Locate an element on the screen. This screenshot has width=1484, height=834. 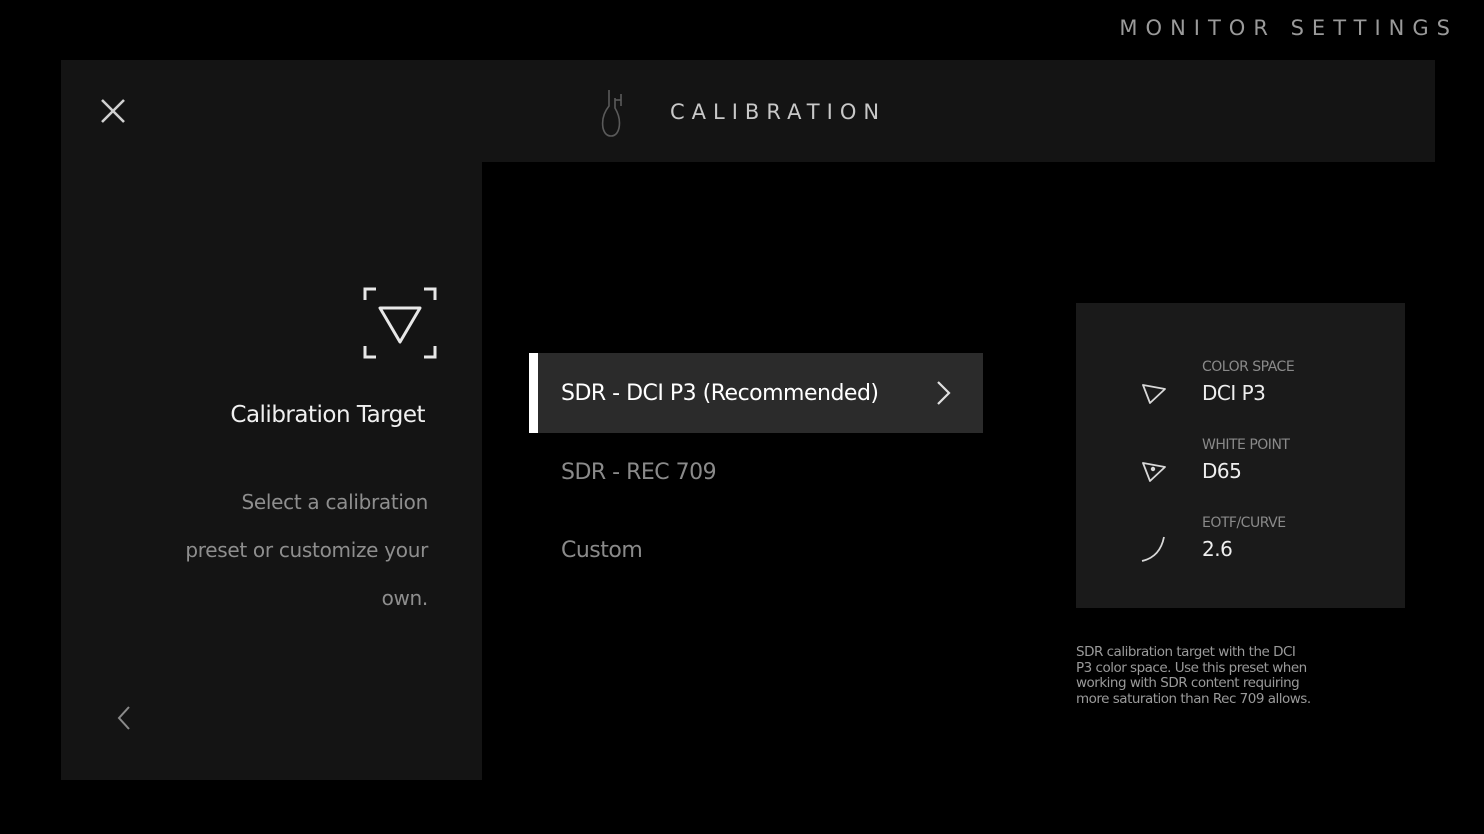
info-value: D65 is located at coordinates (1222, 471).